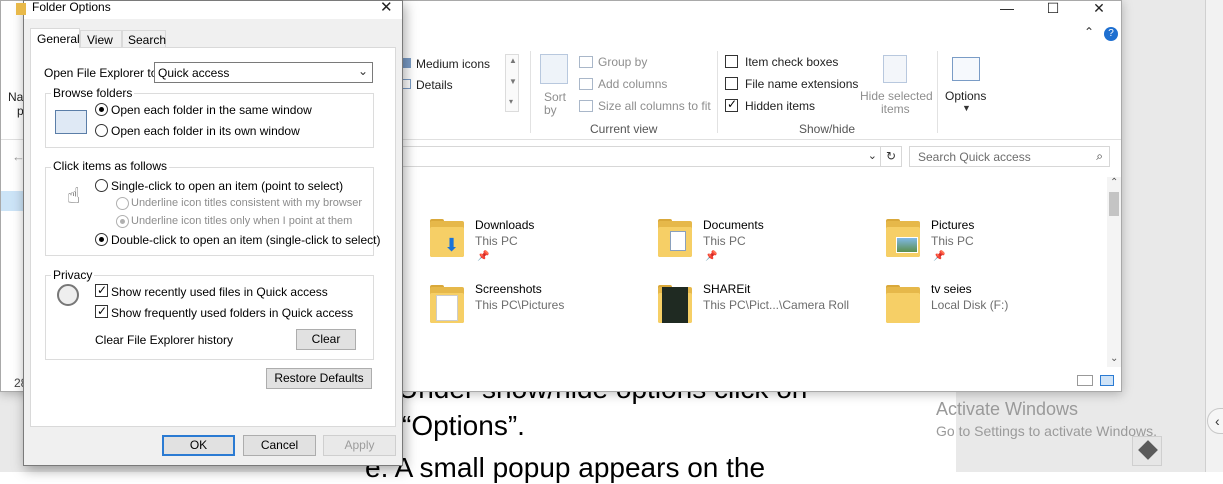 Image resolution: width=1223 pixels, height=484 pixels. I want to click on tab-view-label: View, so click(100, 40).